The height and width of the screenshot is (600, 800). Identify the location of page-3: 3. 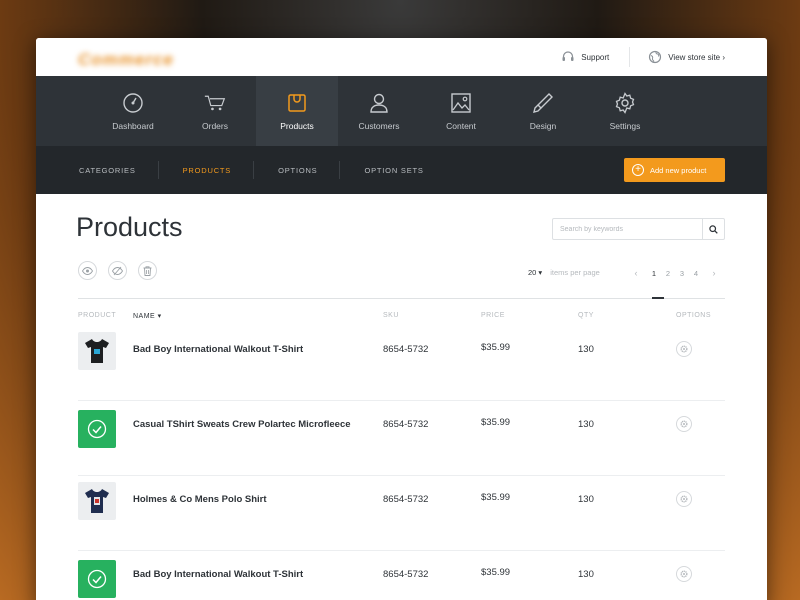
(682, 273).